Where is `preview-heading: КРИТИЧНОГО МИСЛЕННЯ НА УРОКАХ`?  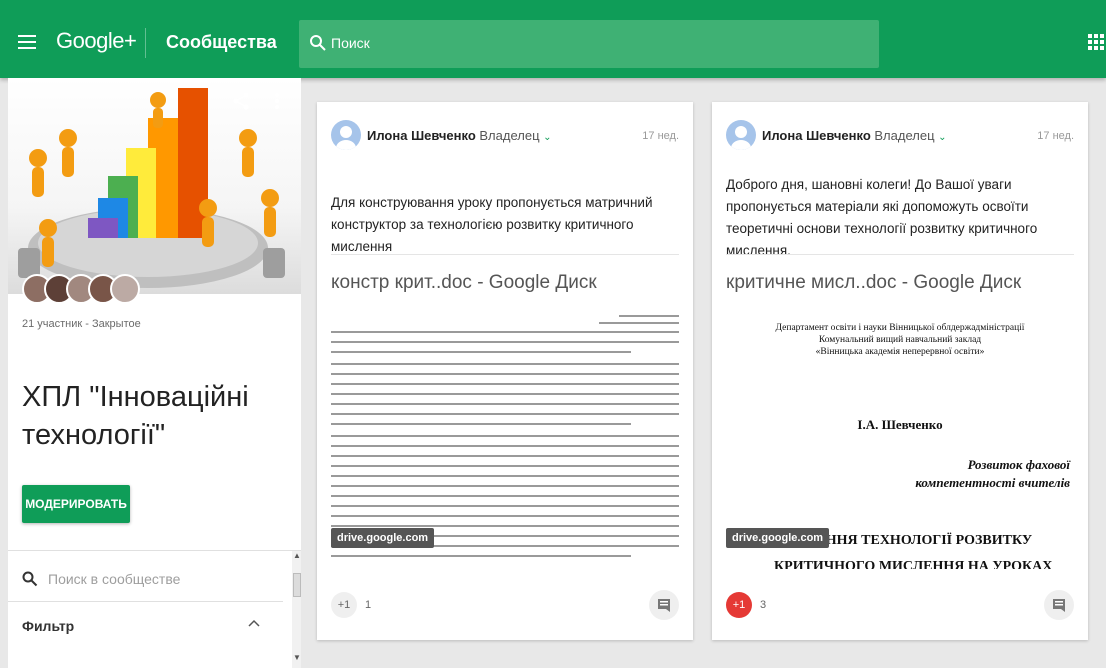 preview-heading: КРИТИЧНОГО МИСЛЕННЯ НА УРОКАХ is located at coordinates (913, 564).